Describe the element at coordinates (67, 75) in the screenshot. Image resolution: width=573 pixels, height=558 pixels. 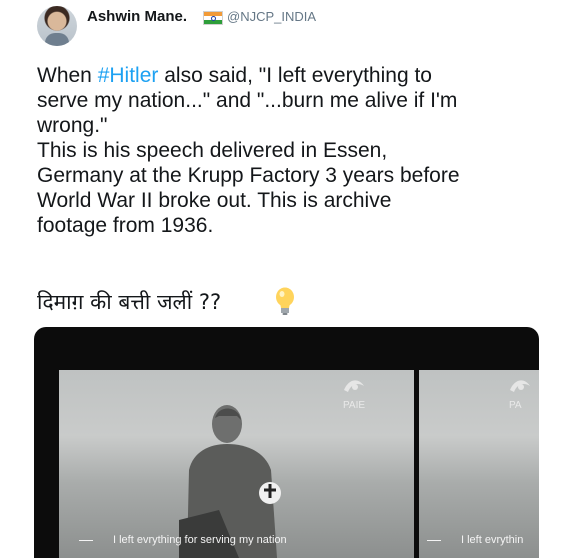
I see `tweet-text-start: When` at that location.